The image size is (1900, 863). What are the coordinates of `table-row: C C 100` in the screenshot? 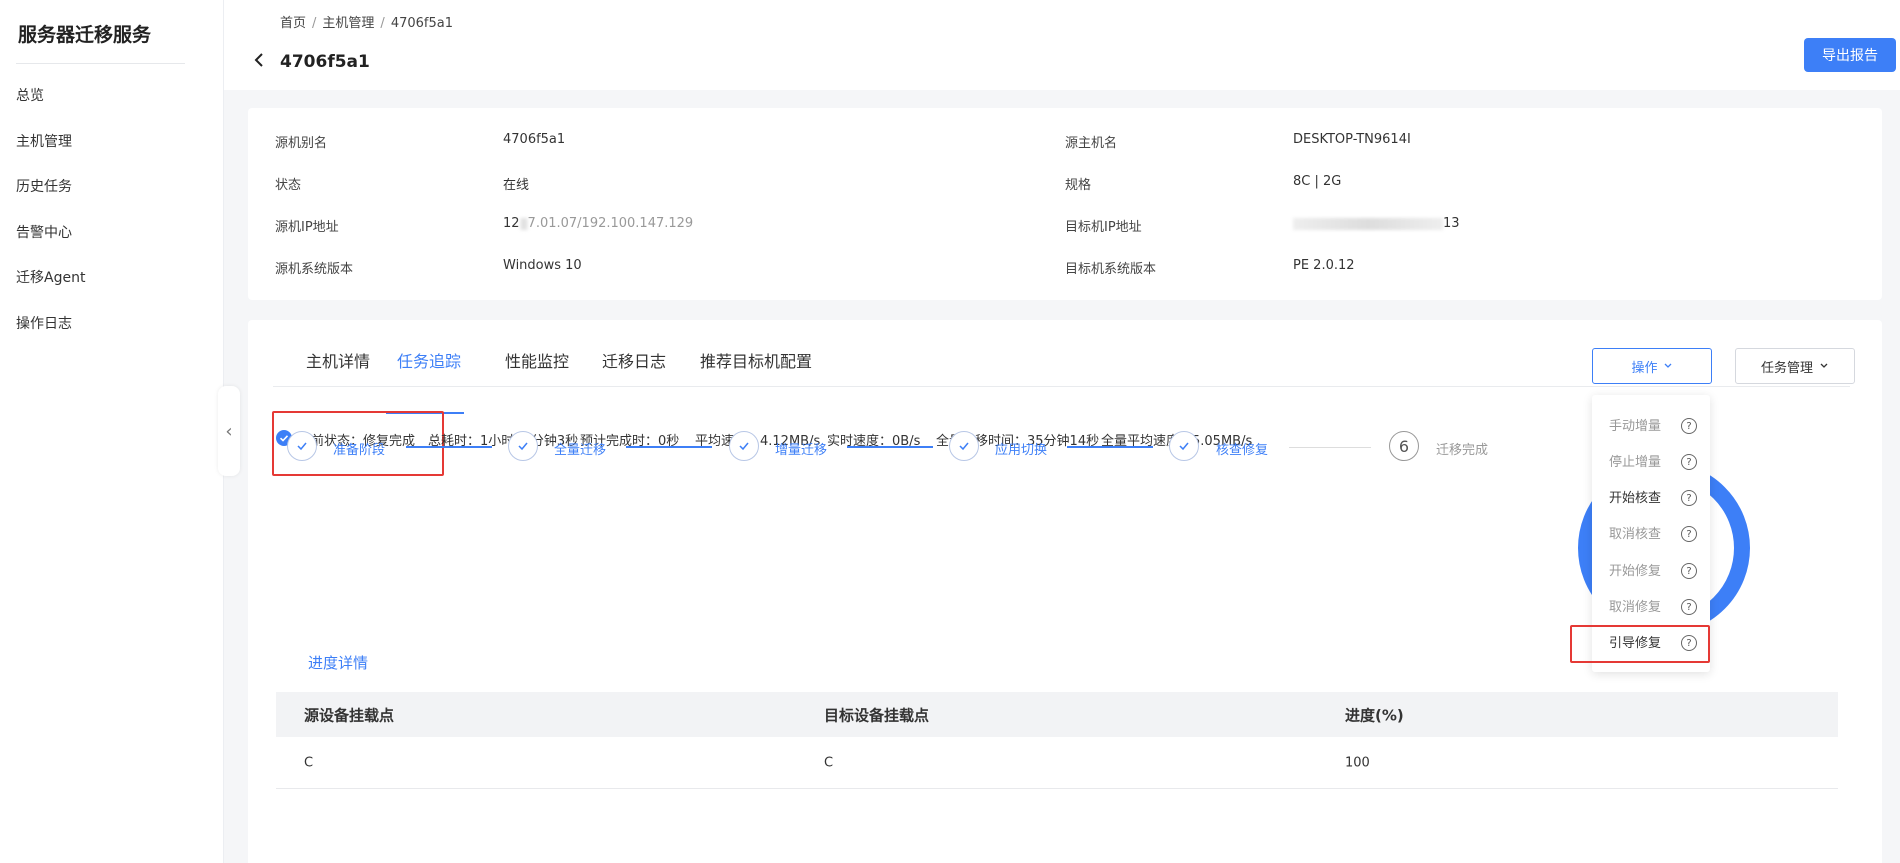 It's located at (1057, 763).